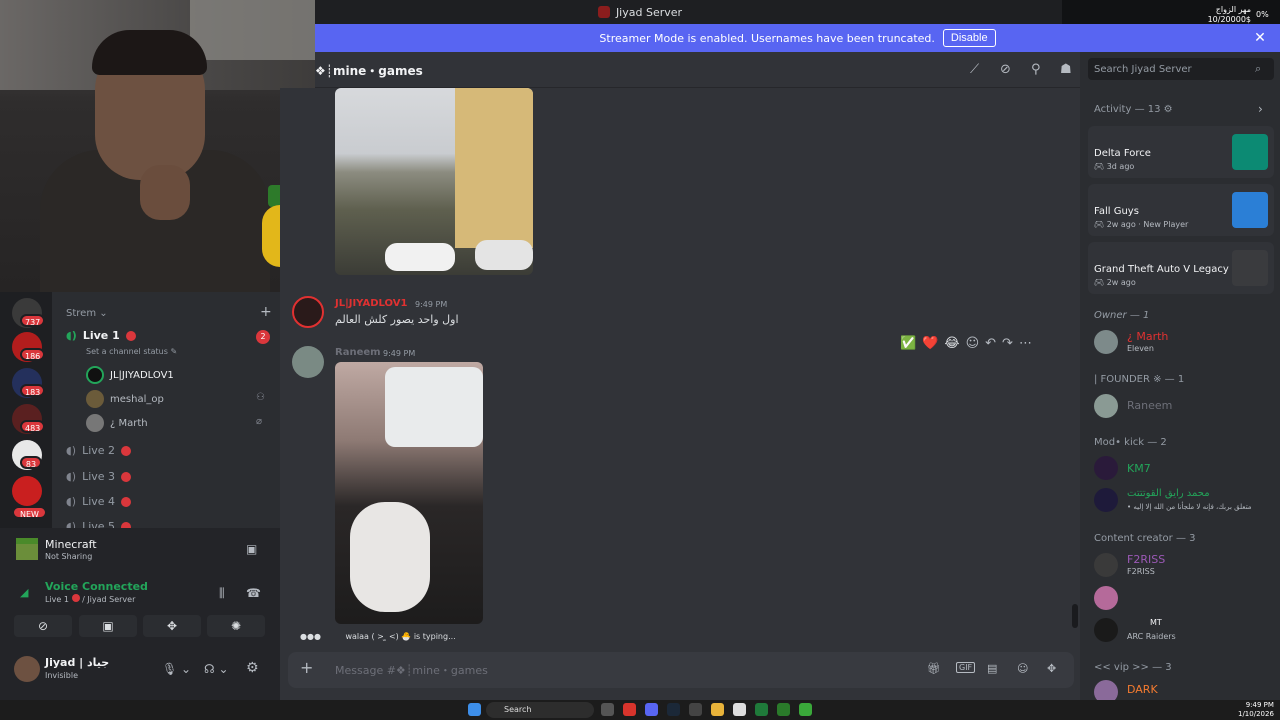  What do you see at coordinates (1007, 343) in the screenshot?
I see `forward-icon: ↷` at bounding box center [1007, 343].